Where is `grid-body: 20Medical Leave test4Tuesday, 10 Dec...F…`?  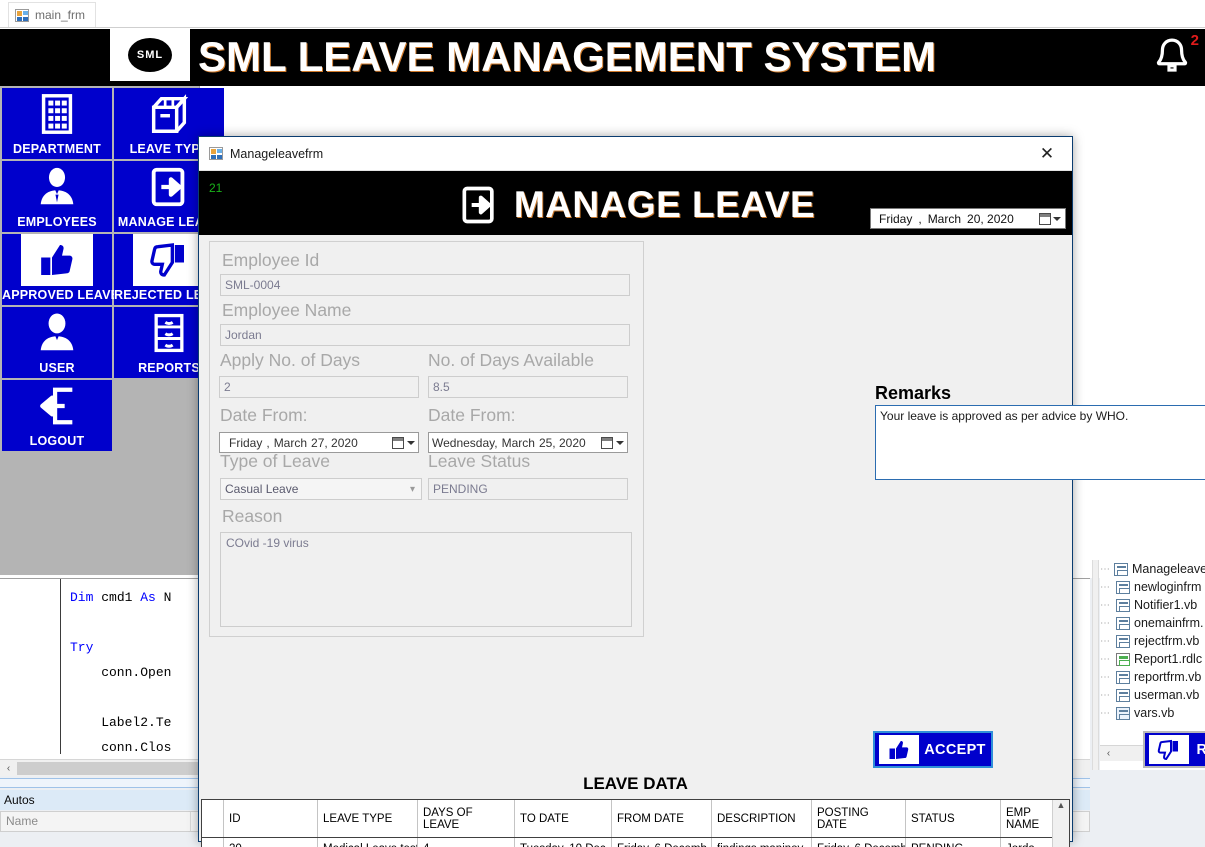
grid-body: 20Medical Leave test4Tuesday, 10 Dec...F… is located at coordinates (635, 842).